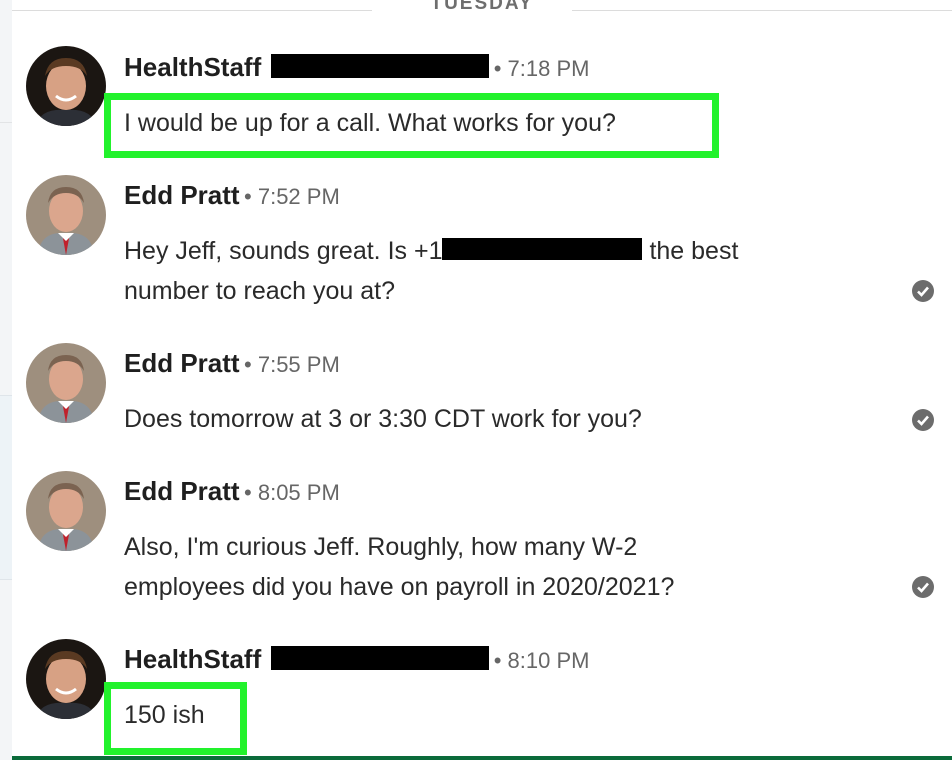 This screenshot has width=952, height=760. I want to click on message-time: • 8:10 PM, so click(541, 660).